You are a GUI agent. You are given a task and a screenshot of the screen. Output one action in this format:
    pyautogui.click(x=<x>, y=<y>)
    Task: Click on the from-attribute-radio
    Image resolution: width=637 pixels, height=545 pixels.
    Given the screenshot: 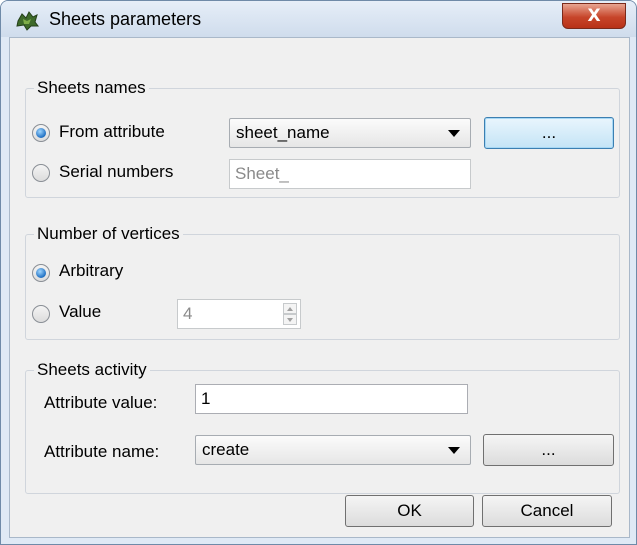 What is the action you would take?
    pyautogui.click(x=41, y=133)
    